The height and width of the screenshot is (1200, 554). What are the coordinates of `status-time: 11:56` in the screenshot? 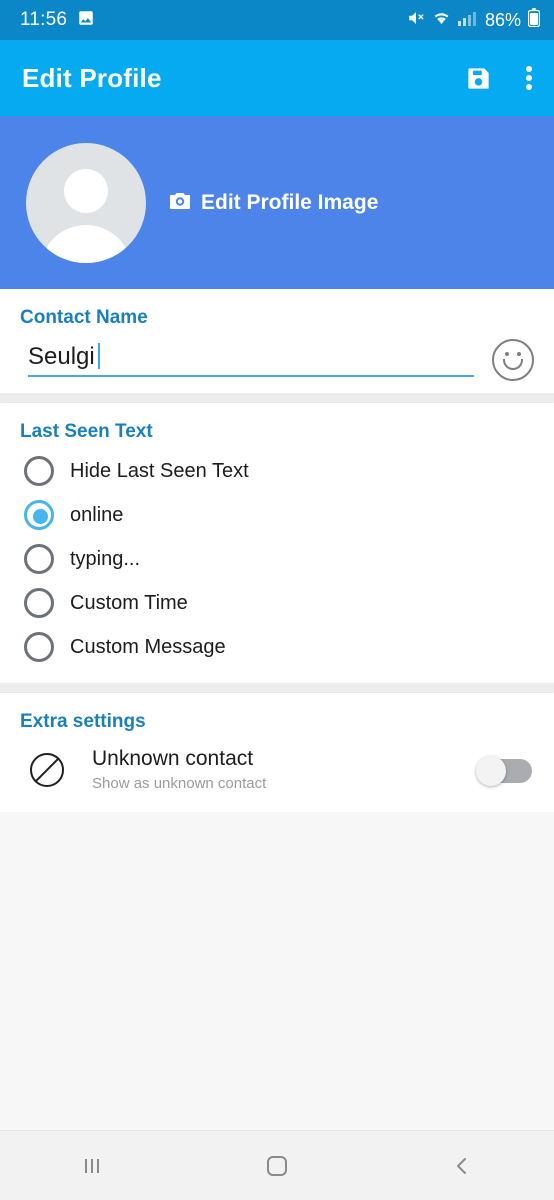 It's located at (44, 19).